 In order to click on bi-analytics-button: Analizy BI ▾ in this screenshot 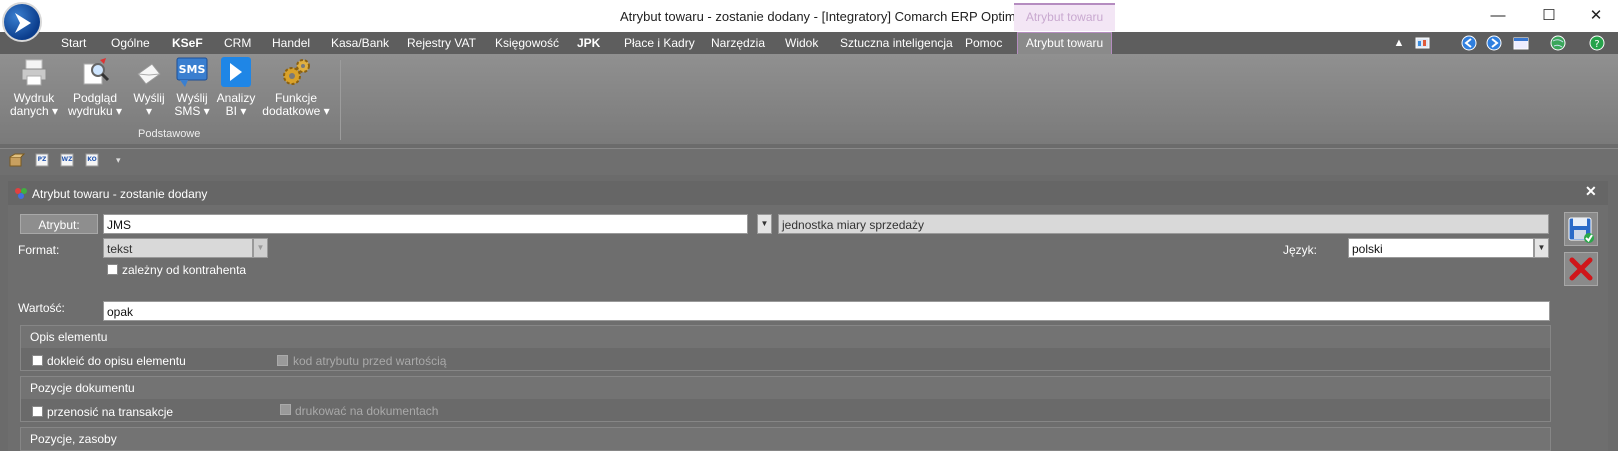, I will do `click(236, 87)`.